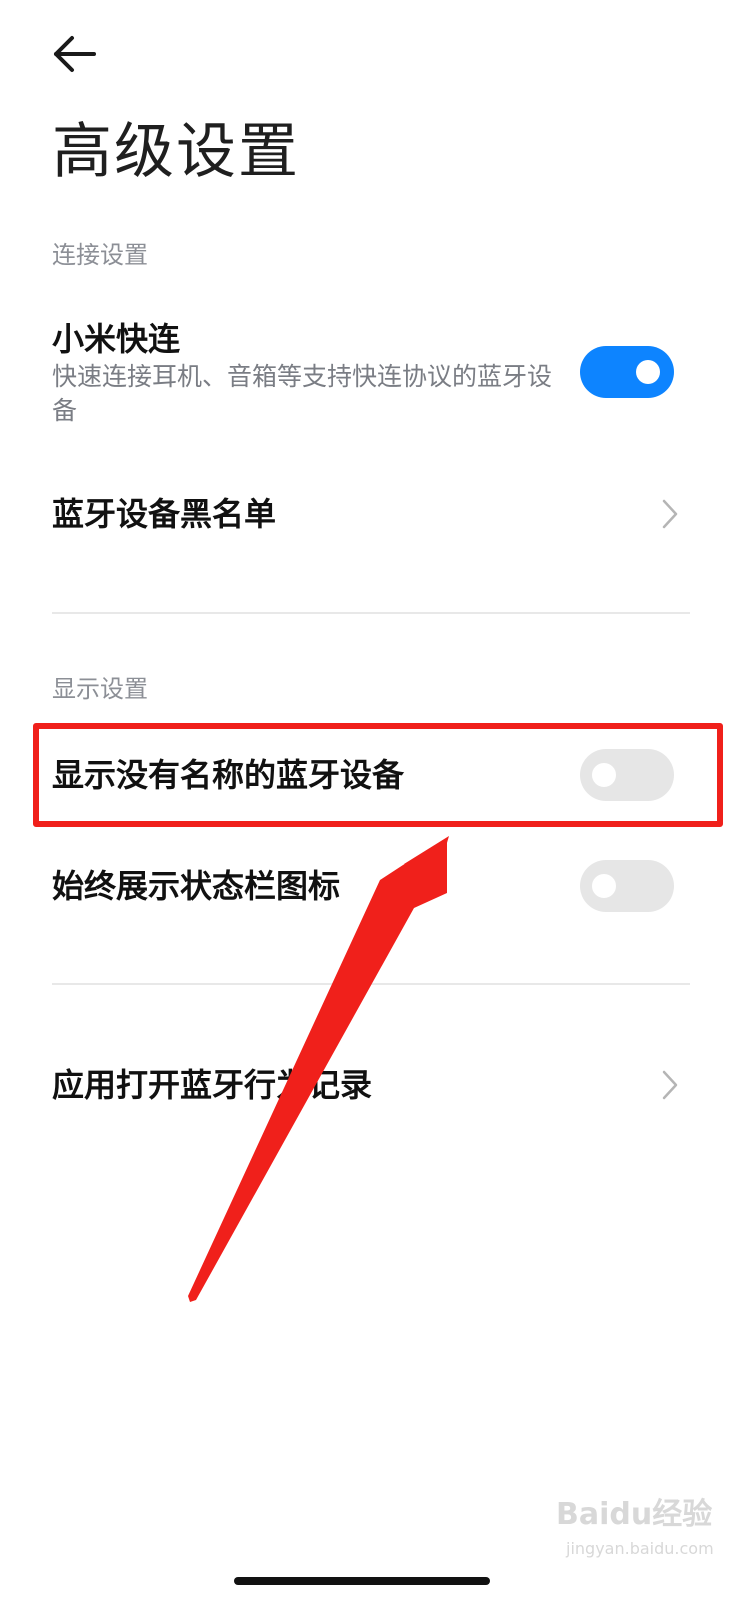 The width and height of the screenshot is (742, 1599). Describe the element at coordinates (228, 775) in the screenshot. I see `show-unnamed-devices-title: 显示没有名称的蓝牙设备` at that location.